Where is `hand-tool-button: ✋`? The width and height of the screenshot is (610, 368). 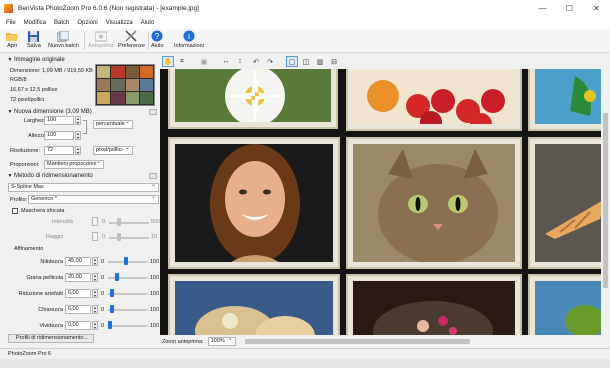
hand-tool-button: ✋ is located at coordinates (168, 61).